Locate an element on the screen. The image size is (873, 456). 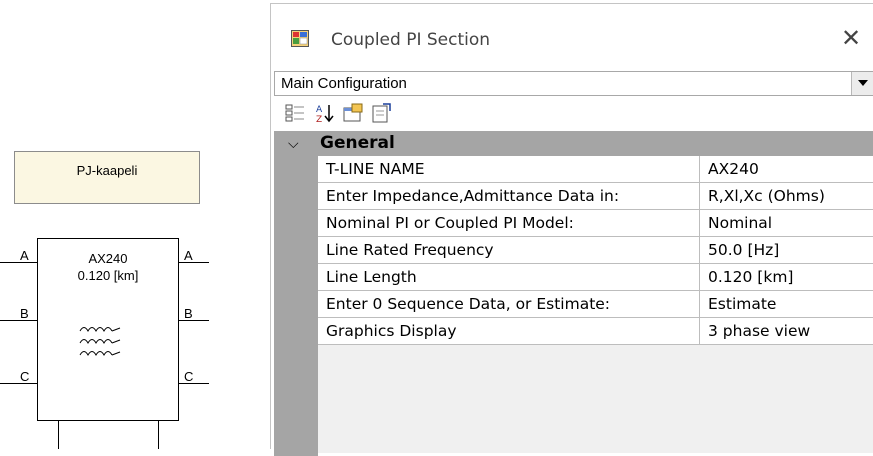
property-row: Line Length 0.120 [km] is located at coordinates (595, 277).